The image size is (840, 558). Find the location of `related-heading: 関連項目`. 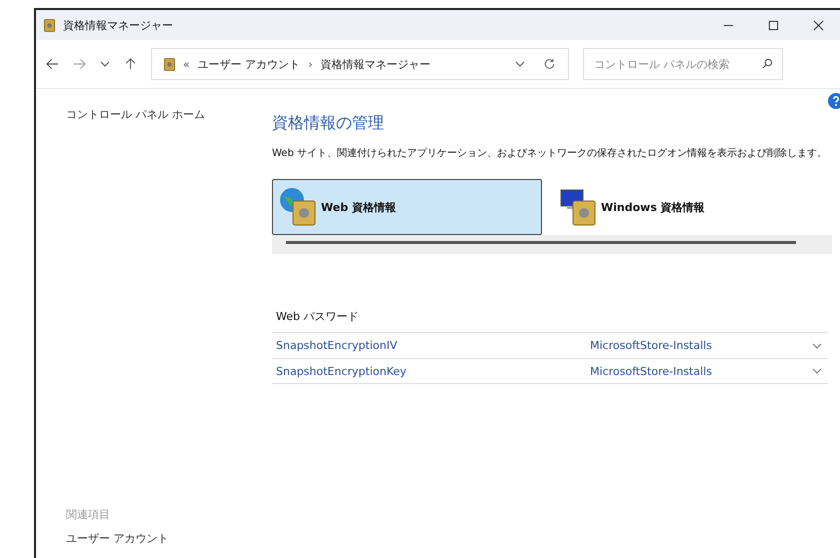

related-heading: 関連項目 is located at coordinates (88, 514).